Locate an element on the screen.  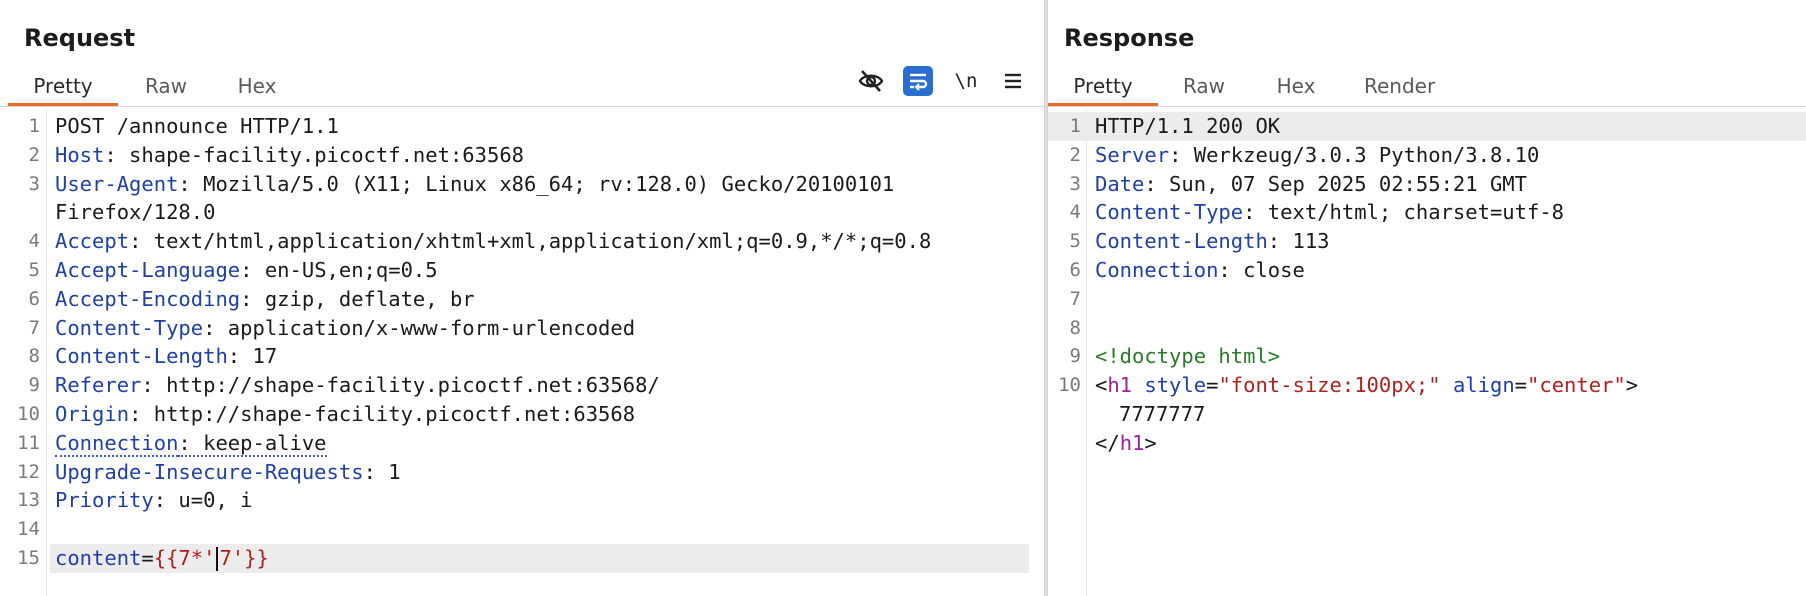
code-line: 14 is located at coordinates (522, 529).